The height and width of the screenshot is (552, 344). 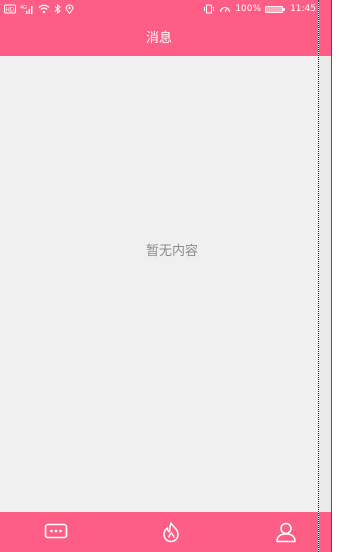 What do you see at coordinates (325, 28) in the screenshot?
I see `edge-header-sliver` at bounding box center [325, 28].